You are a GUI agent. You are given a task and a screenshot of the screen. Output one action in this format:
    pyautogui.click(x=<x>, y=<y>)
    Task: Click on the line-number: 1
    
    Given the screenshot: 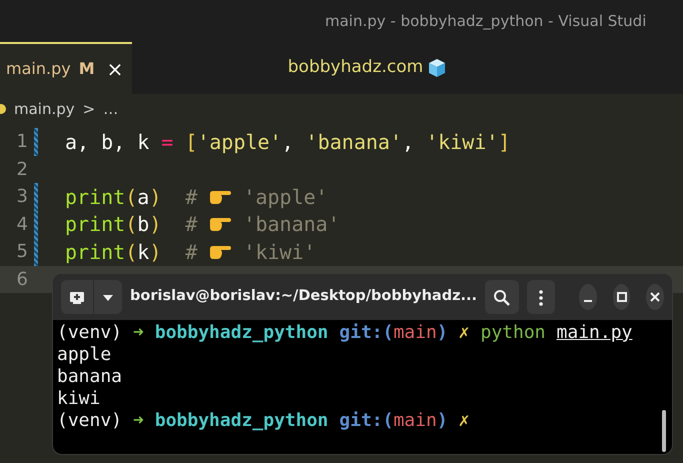 What is the action you would take?
    pyautogui.click(x=22, y=142)
    